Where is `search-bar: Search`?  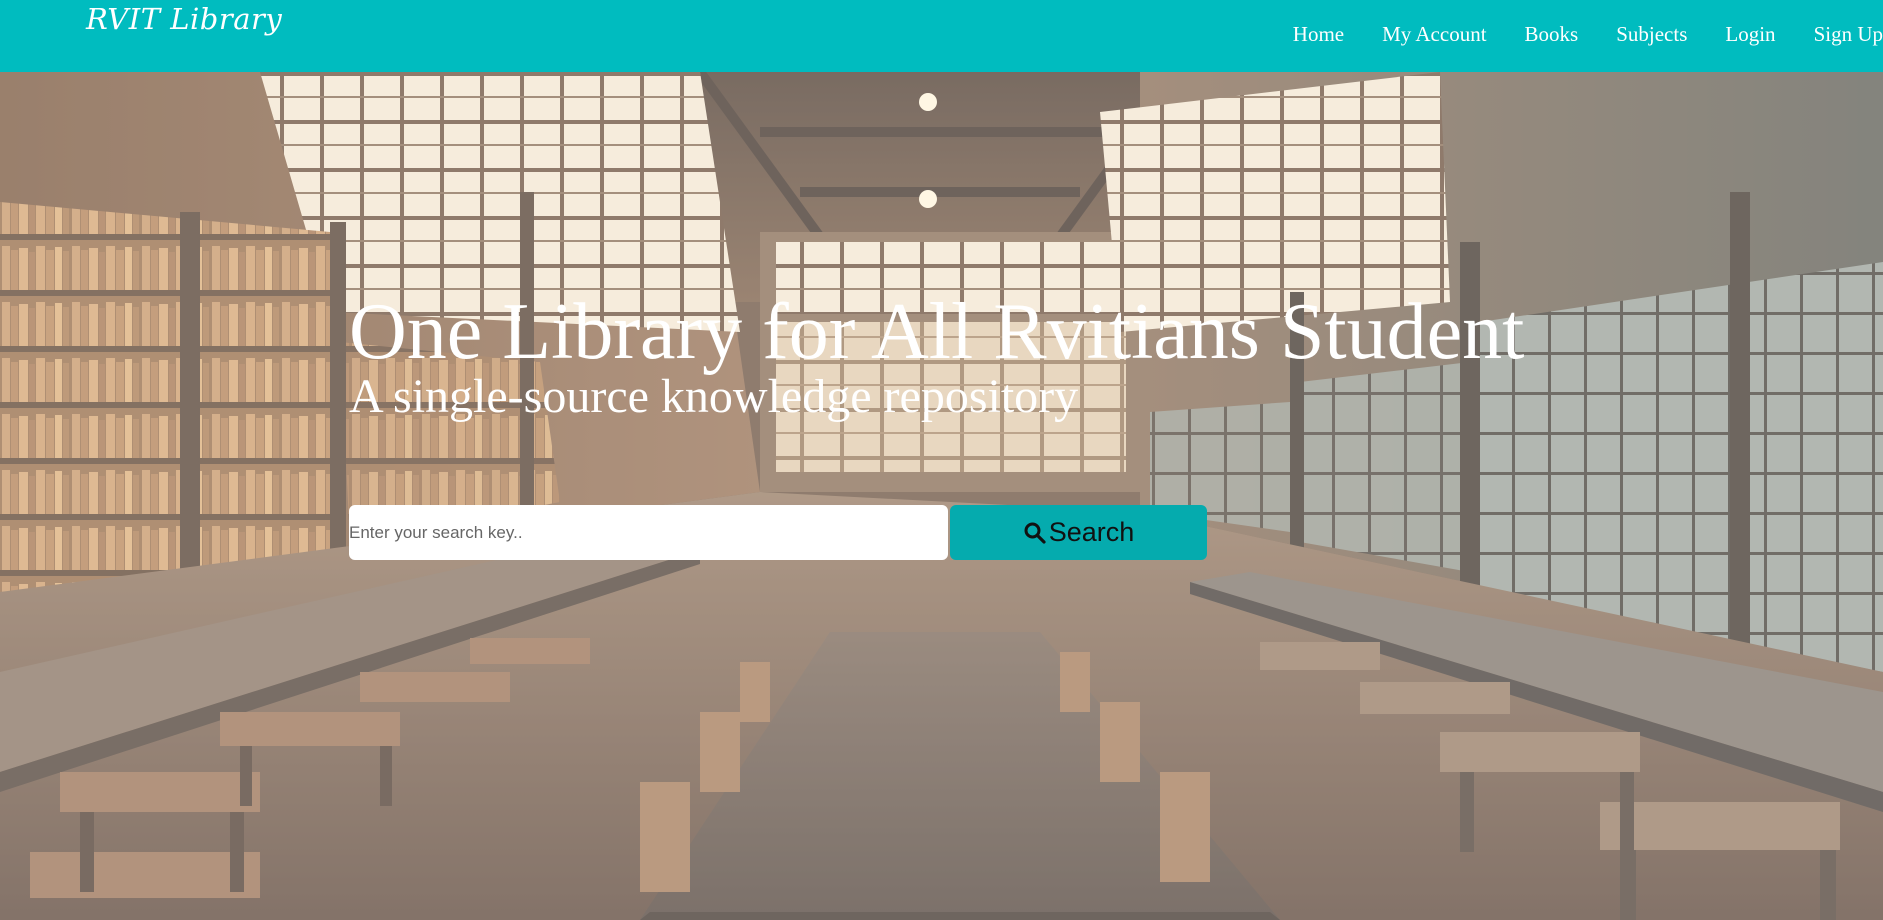 search-bar: Search is located at coordinates (778, 532).